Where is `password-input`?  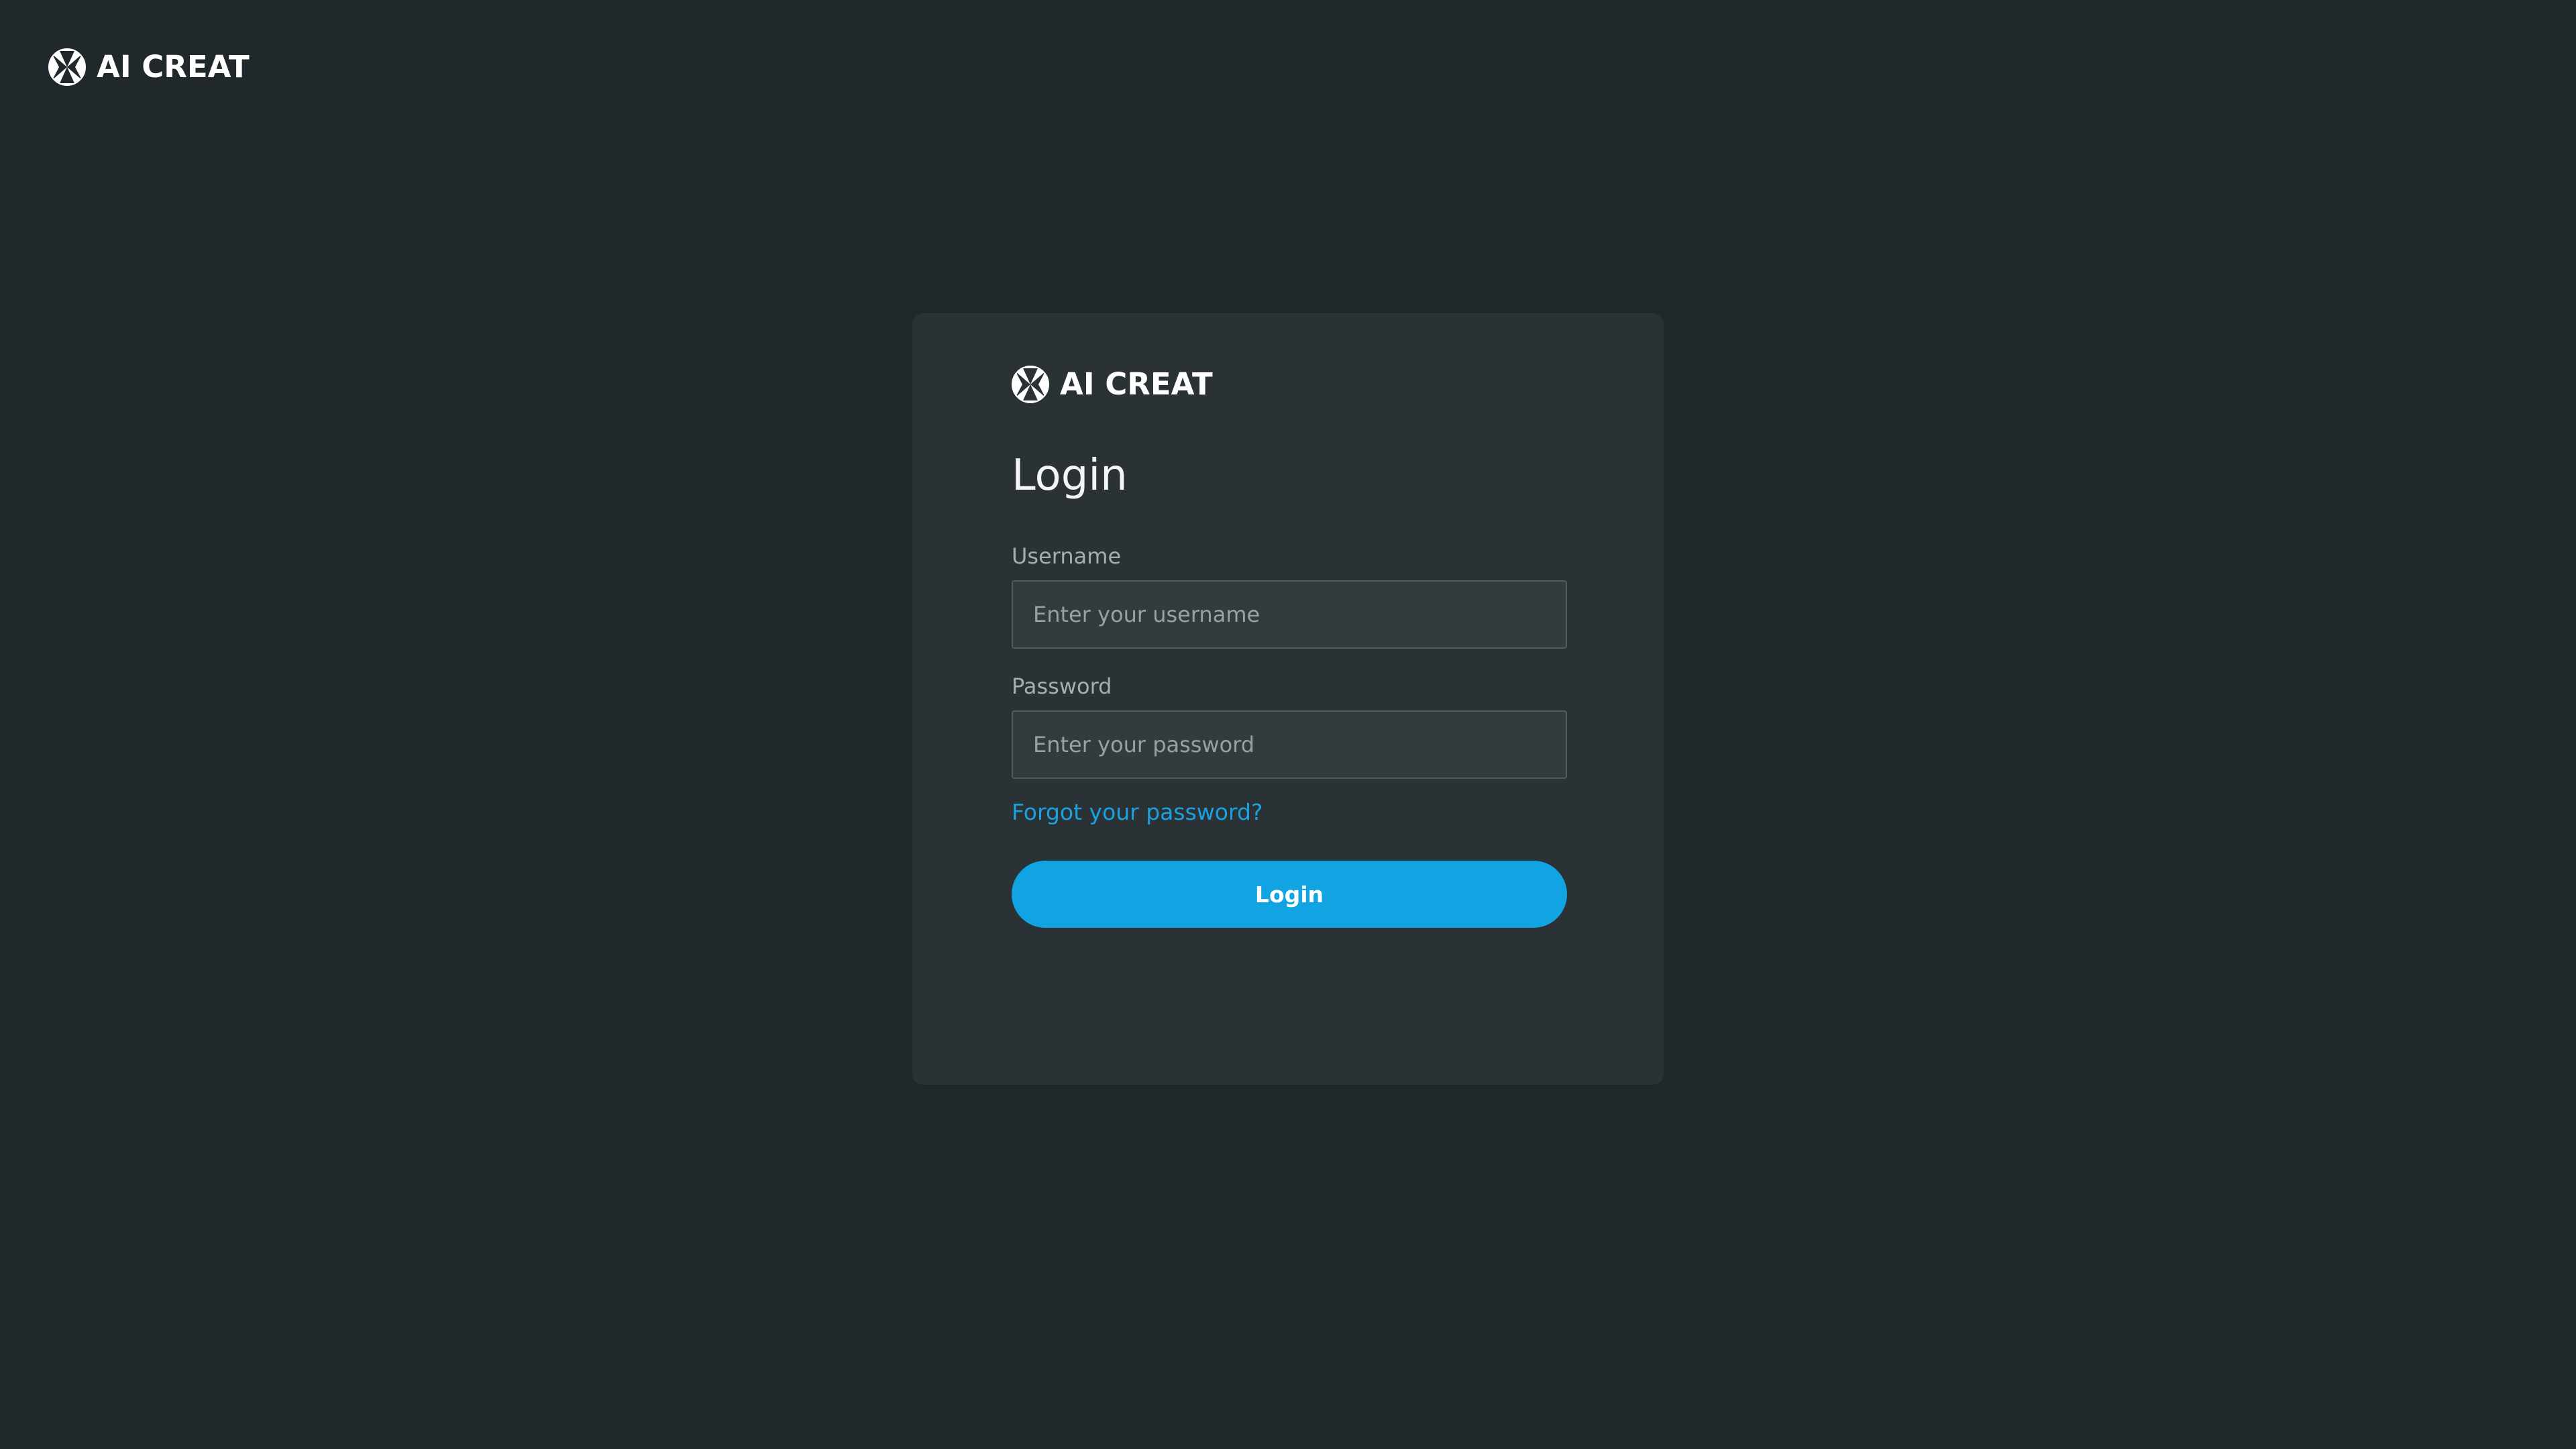
password-input is located at coordinates (1289, 744).